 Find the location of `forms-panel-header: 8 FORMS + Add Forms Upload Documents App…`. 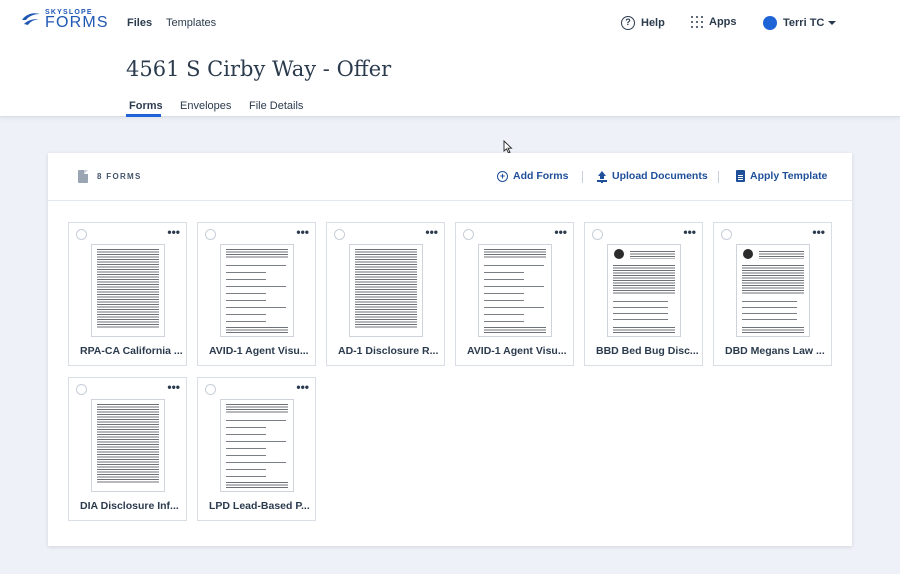

forms-panel-header: 8 FORMS + Add Forms Upload Documents App… is located at coordinates (450, 177).